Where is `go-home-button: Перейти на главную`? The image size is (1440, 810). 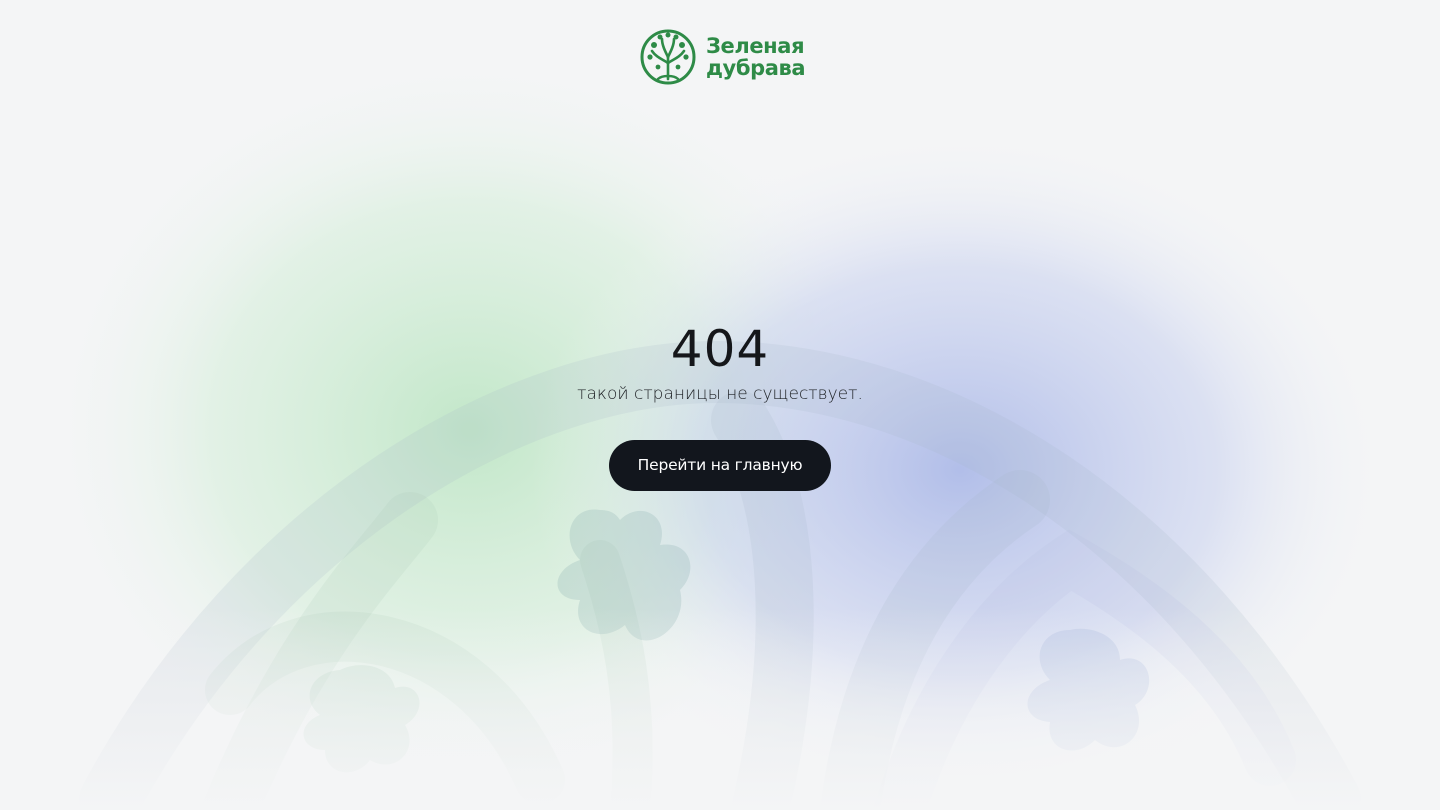 go-home-button: Перейти на главную is located at coordinates (720, 465).